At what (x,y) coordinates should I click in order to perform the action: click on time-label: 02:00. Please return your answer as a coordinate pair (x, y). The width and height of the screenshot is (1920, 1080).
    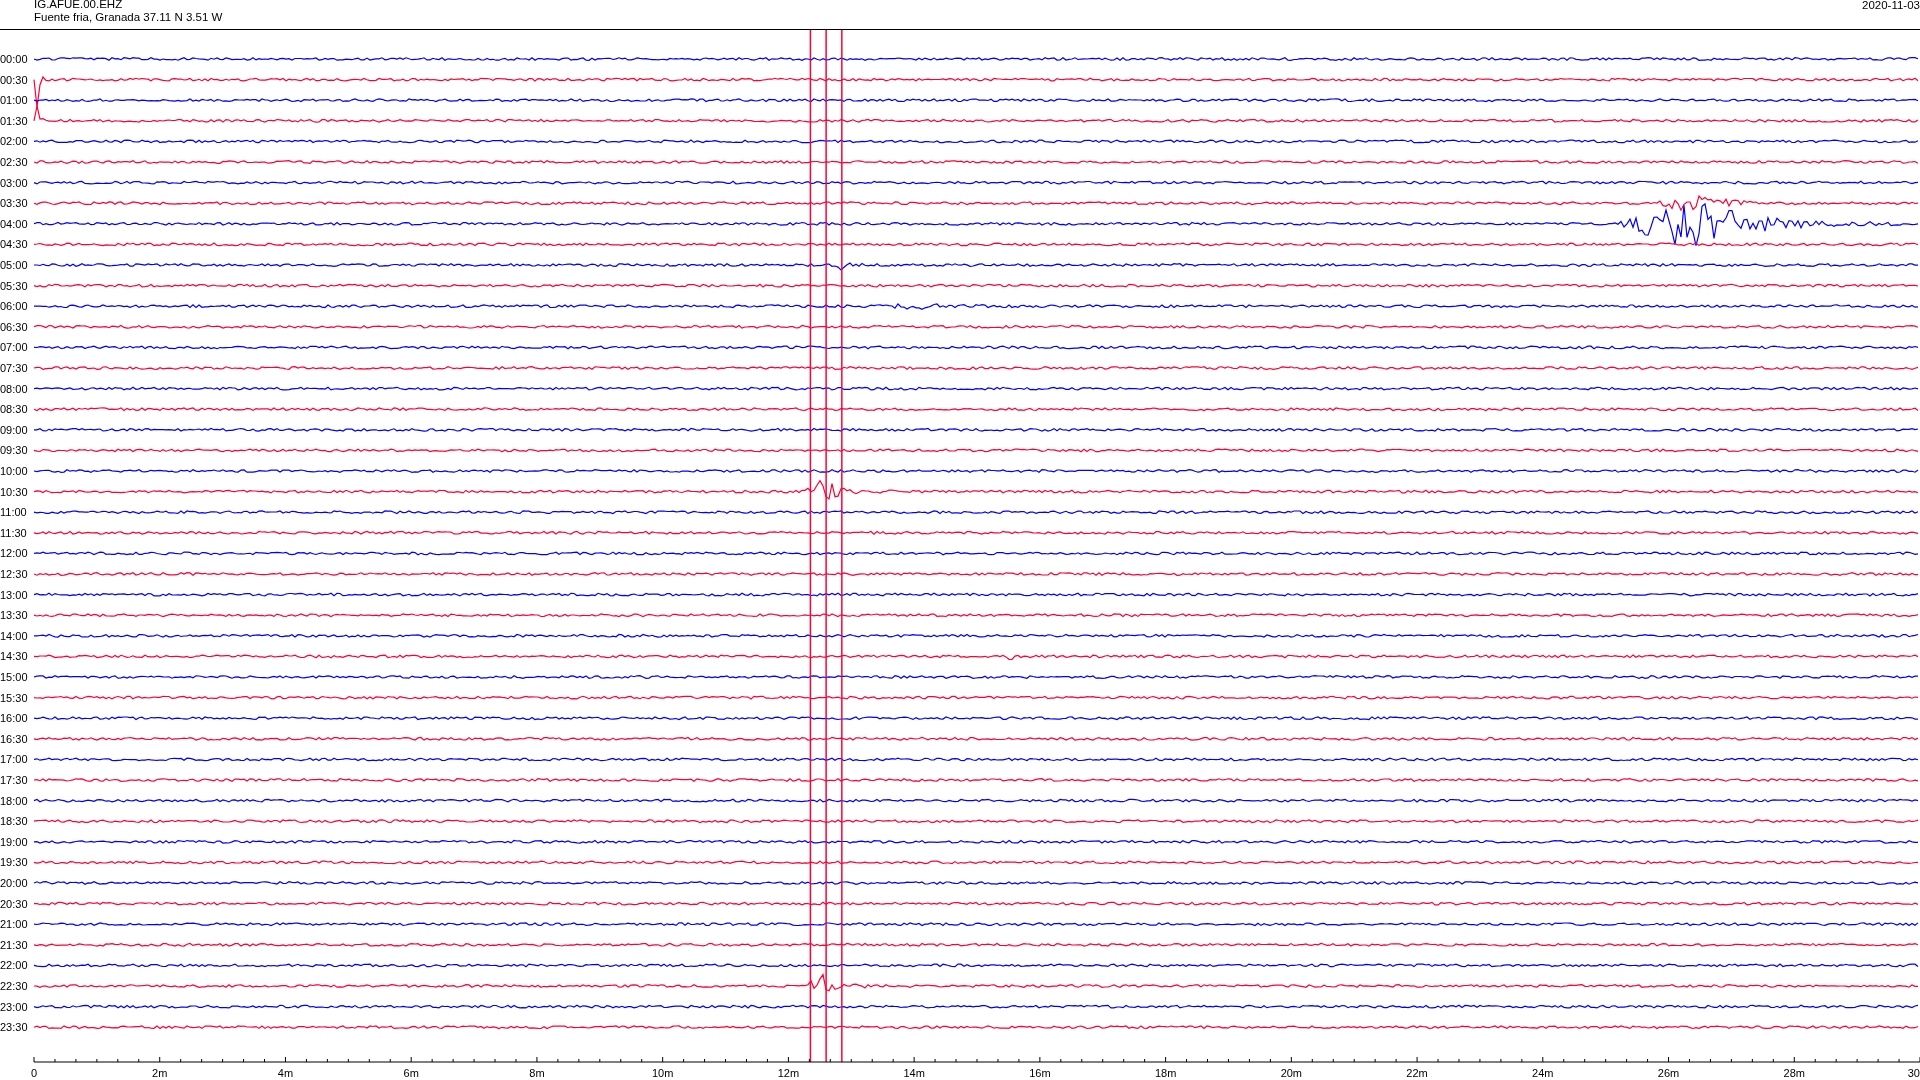
    Looking at the image, I should click on (14, 141).